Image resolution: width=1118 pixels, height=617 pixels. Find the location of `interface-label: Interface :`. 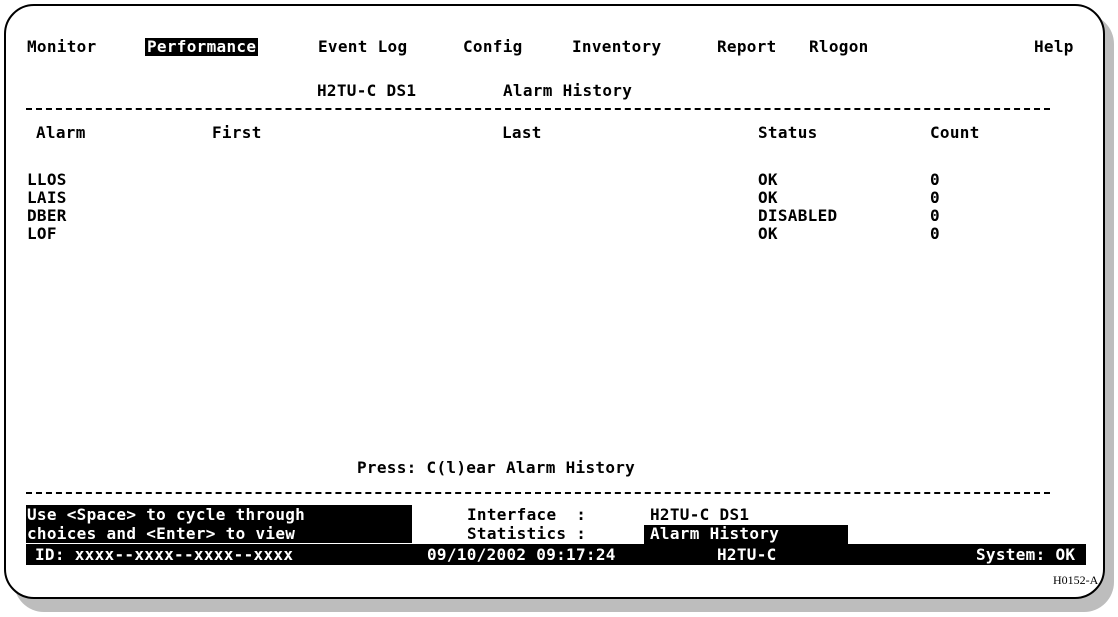

interface-label: Interface : is located at coordinates (527, 514).